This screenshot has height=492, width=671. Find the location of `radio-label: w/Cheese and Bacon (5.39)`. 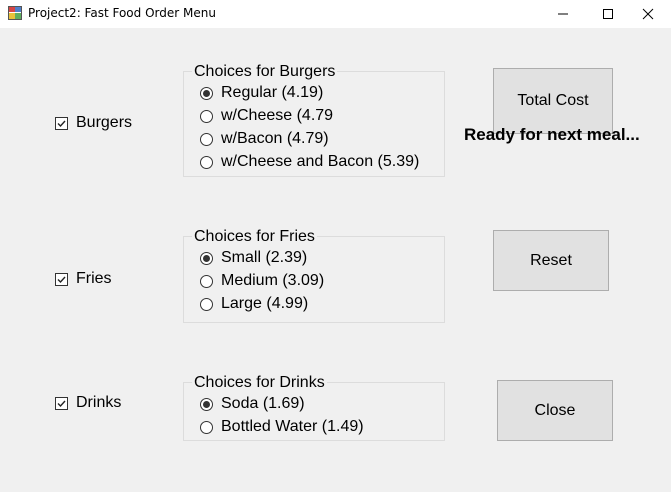

radio-label: w/Cheese and Bacon (5.39) is located at coordinates (320, 161).